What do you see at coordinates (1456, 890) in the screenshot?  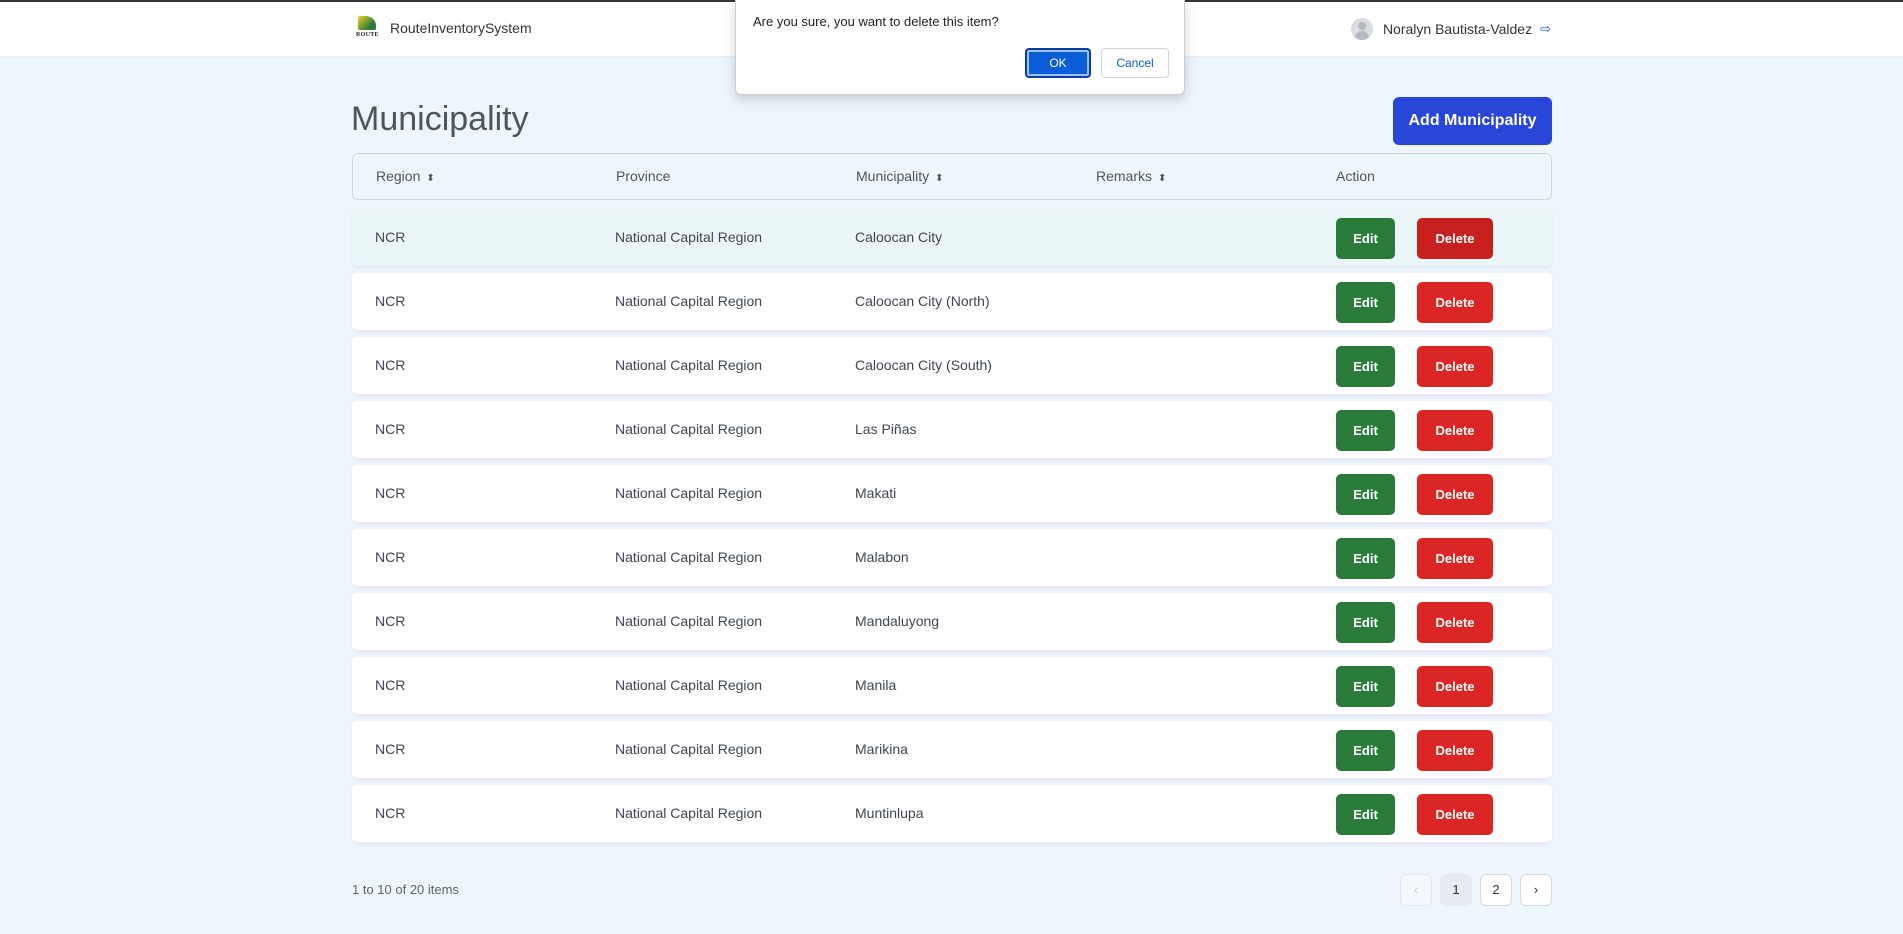 I see `page-button-1: 1` at bounding box center [1456, 890].